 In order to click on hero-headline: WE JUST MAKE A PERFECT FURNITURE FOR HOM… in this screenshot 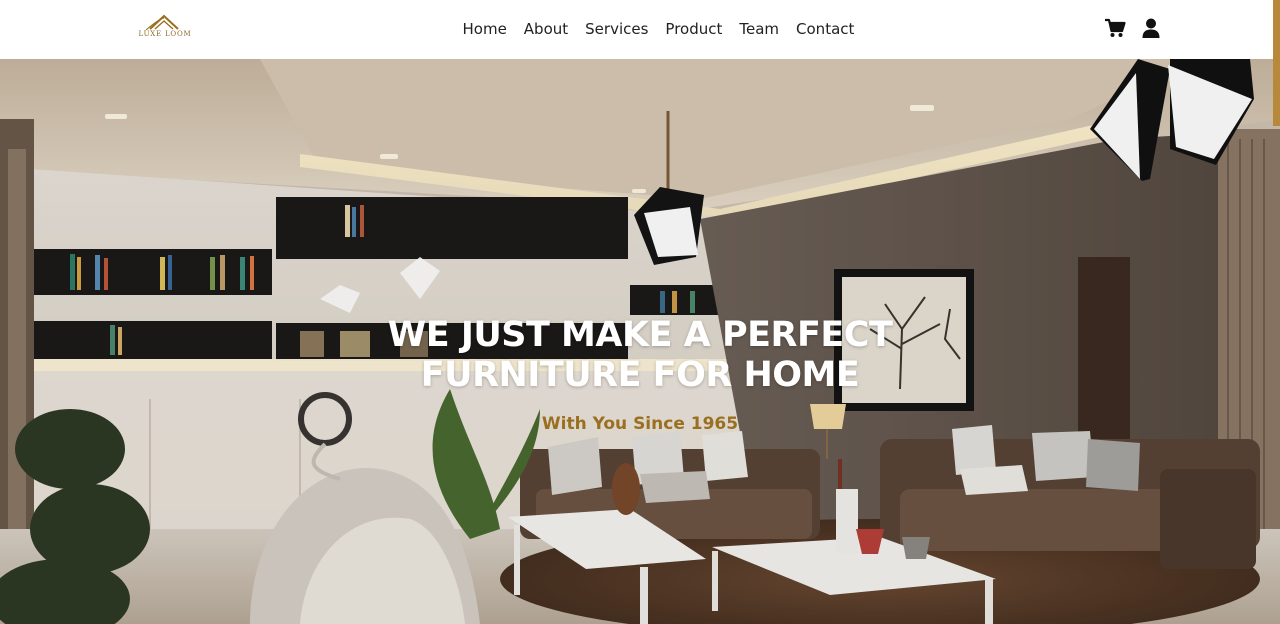, I will do `click(640, 355)`.